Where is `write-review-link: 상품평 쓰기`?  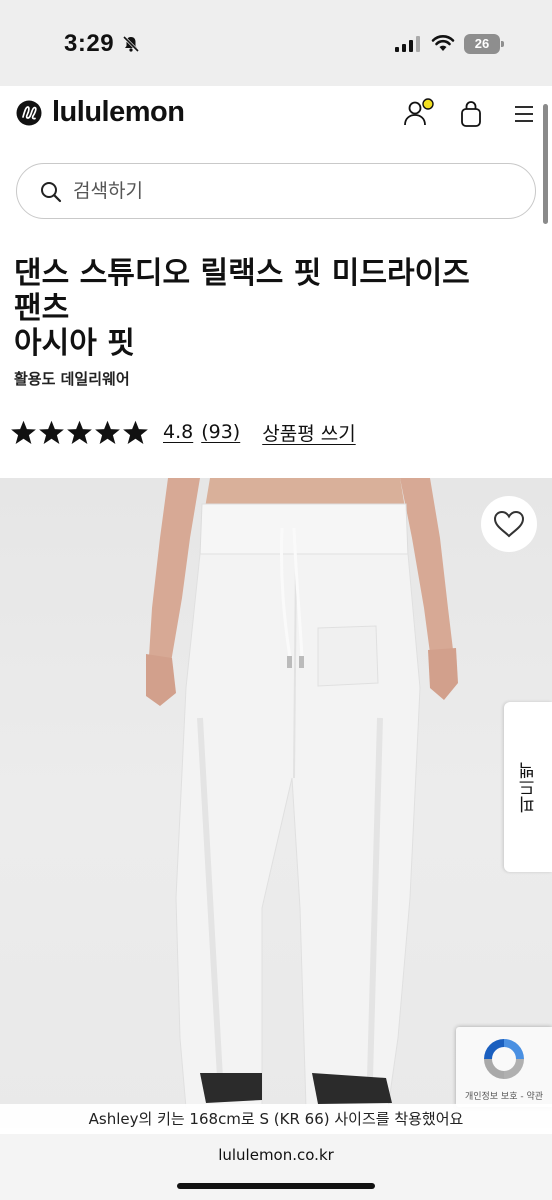
write-review-link: 상품평 쓰기 is located at coordinates (308, 432).